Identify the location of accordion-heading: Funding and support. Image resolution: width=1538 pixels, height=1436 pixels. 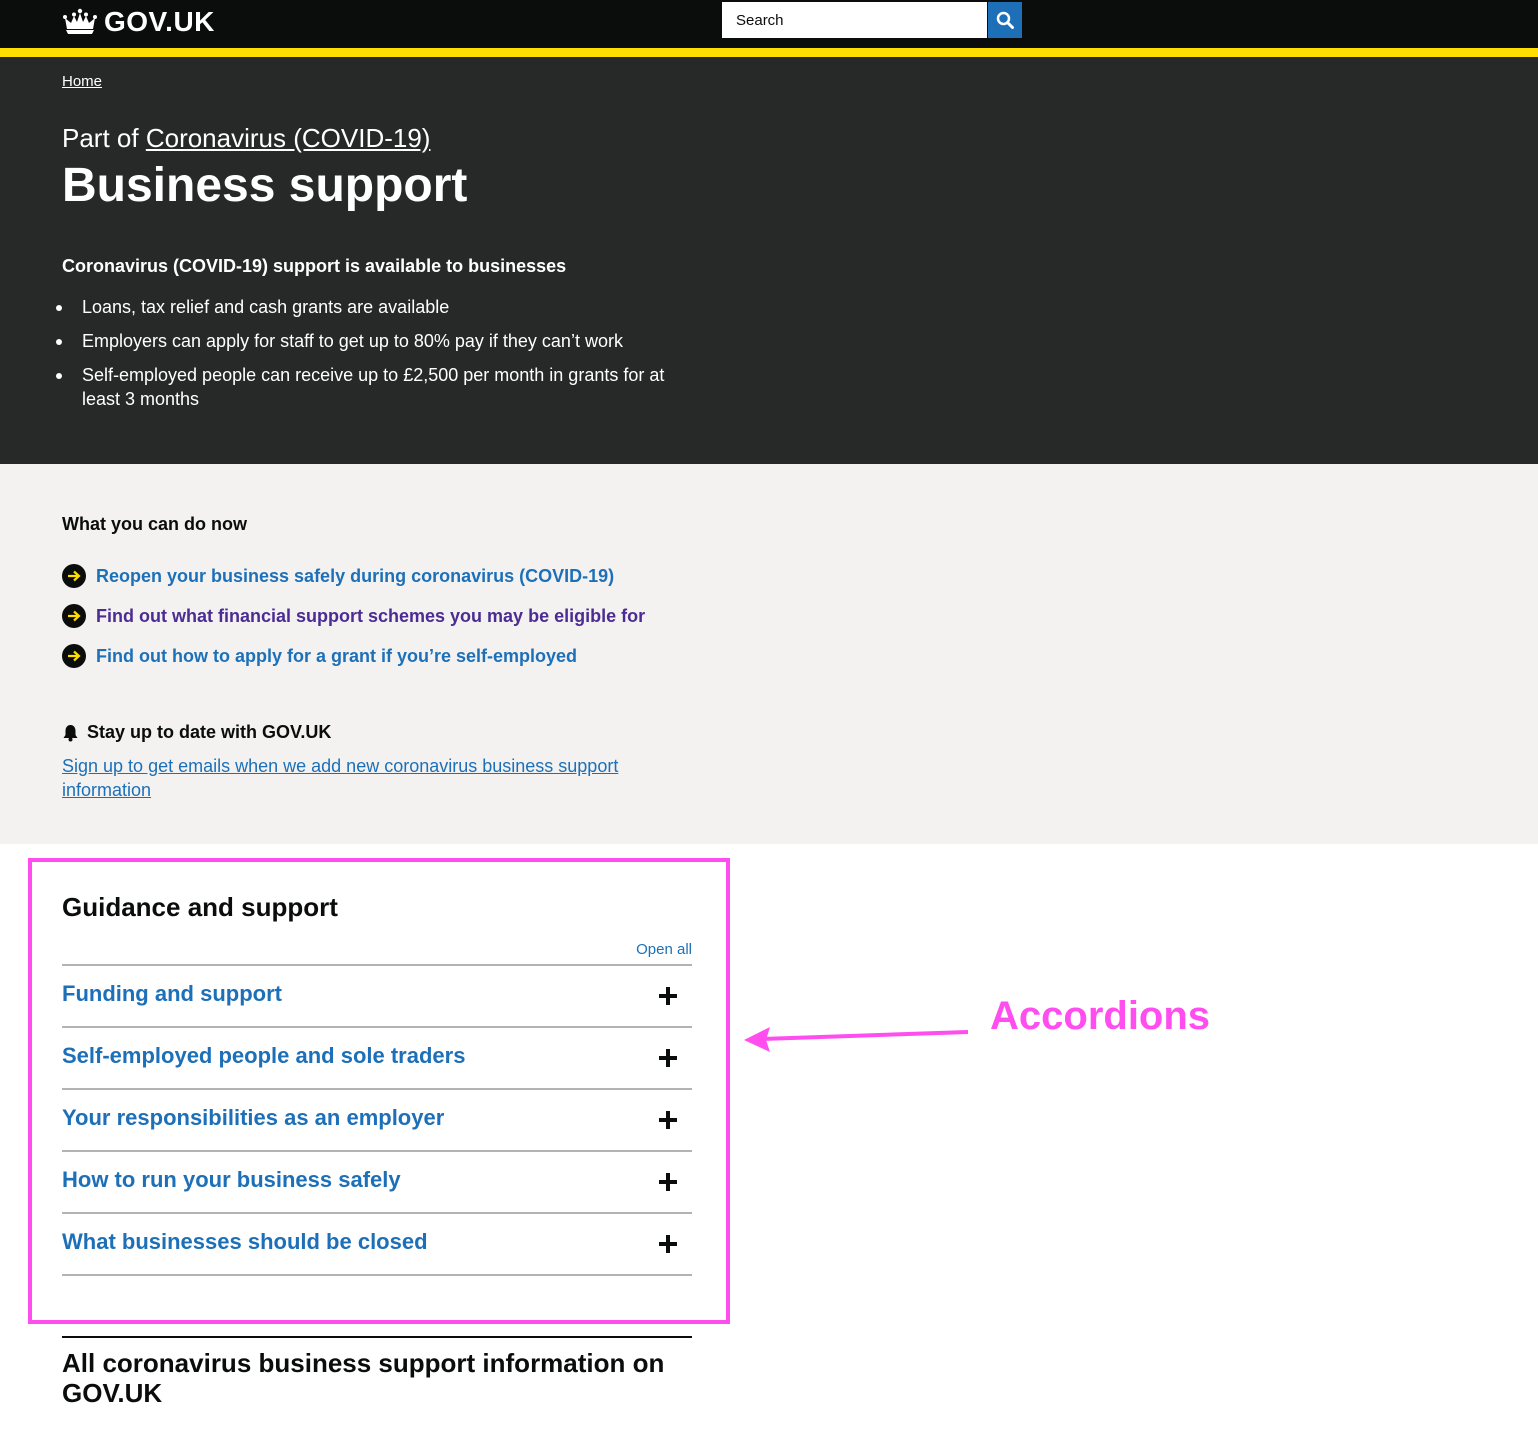
(172, 994).